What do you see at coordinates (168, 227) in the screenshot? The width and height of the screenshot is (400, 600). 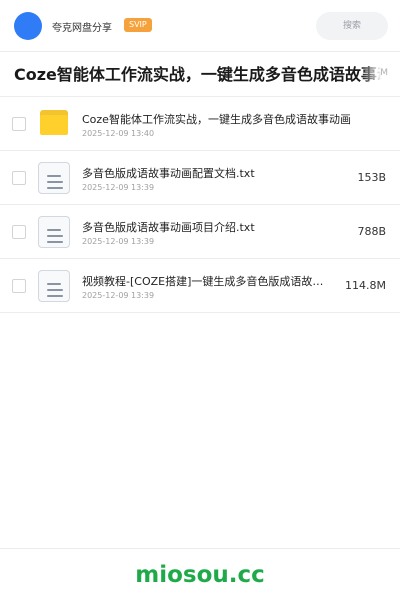 I see `file-name: 多音色版成语故事动画项目介绍.txt` at bounding box center [168, 227].